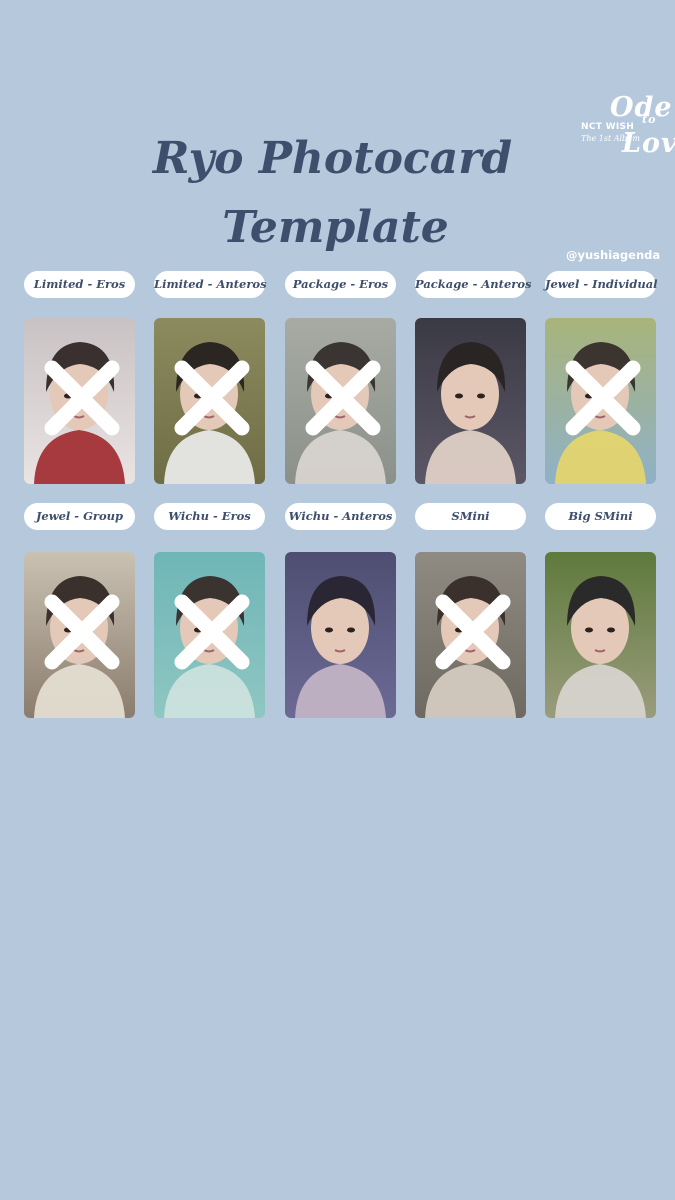 This screenshot has height=1200, width=675. I want to click on album-logo: Ode to Love NCT WISH The 1st Album, so click(625, 127).